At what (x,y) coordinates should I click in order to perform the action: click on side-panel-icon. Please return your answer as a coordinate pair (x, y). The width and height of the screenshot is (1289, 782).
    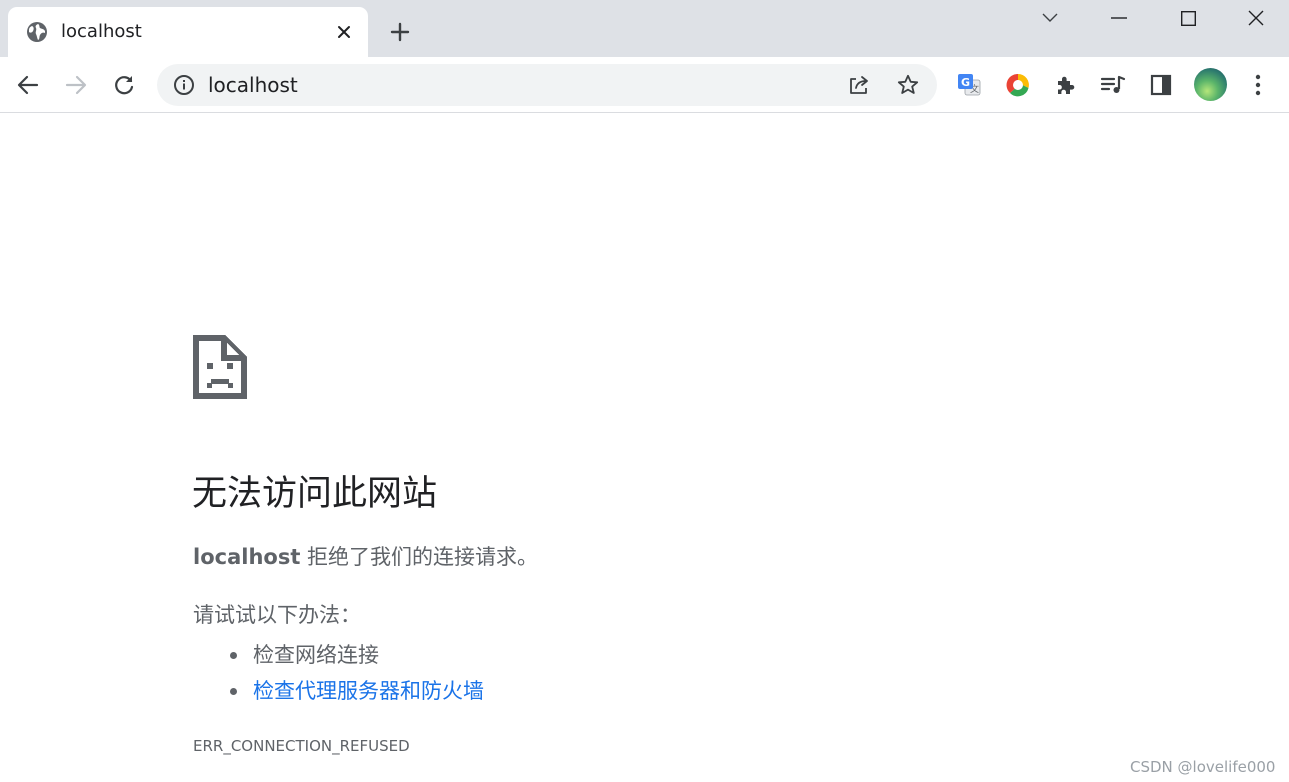
    Looking at the image, I should click on (1161, 85).